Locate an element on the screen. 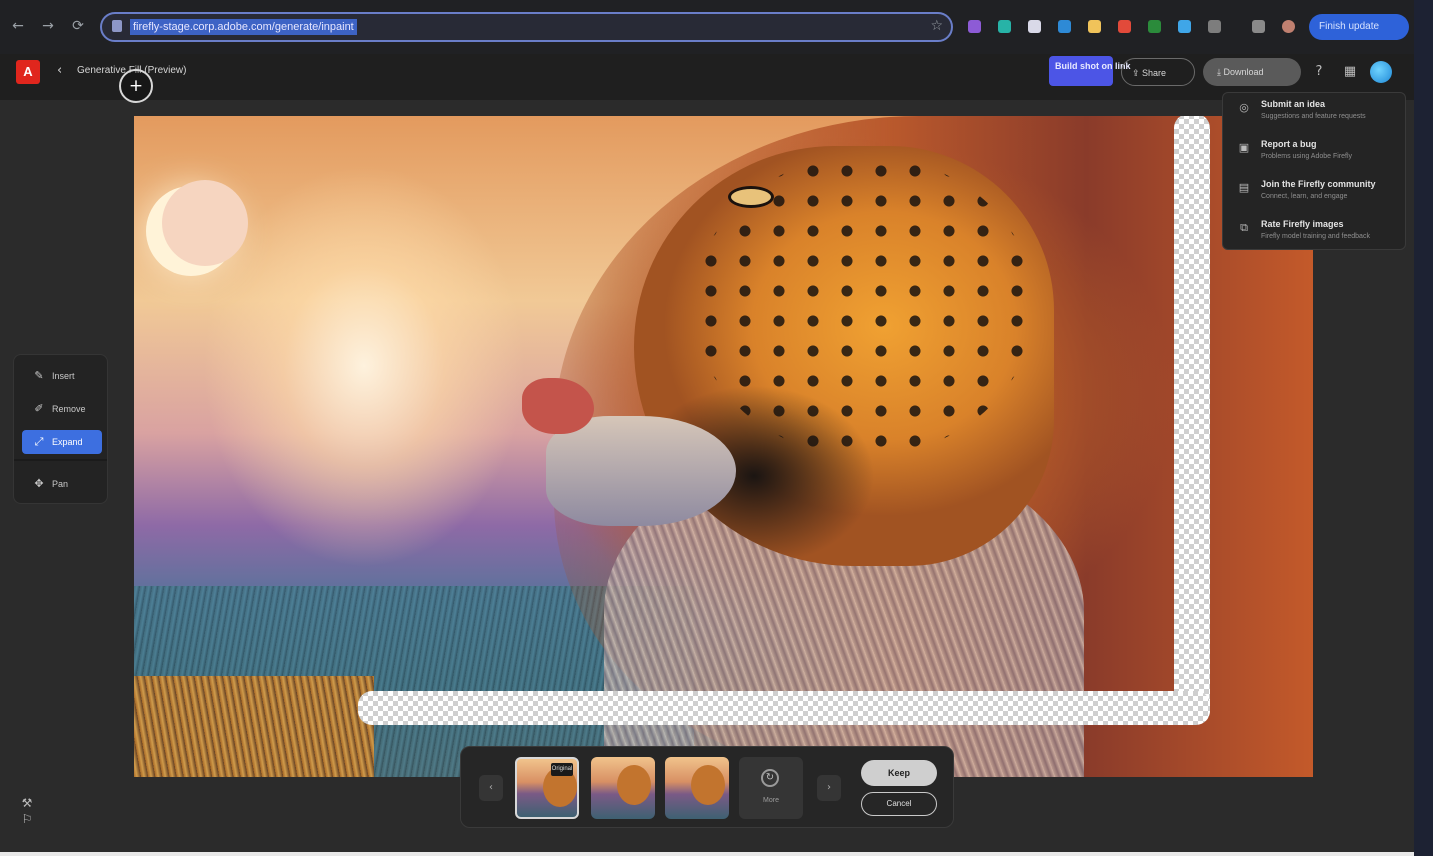 Image resolution: width=1433 pixels, height=856 pixels. help-icon: ? is located at coordinates (1319, 72).